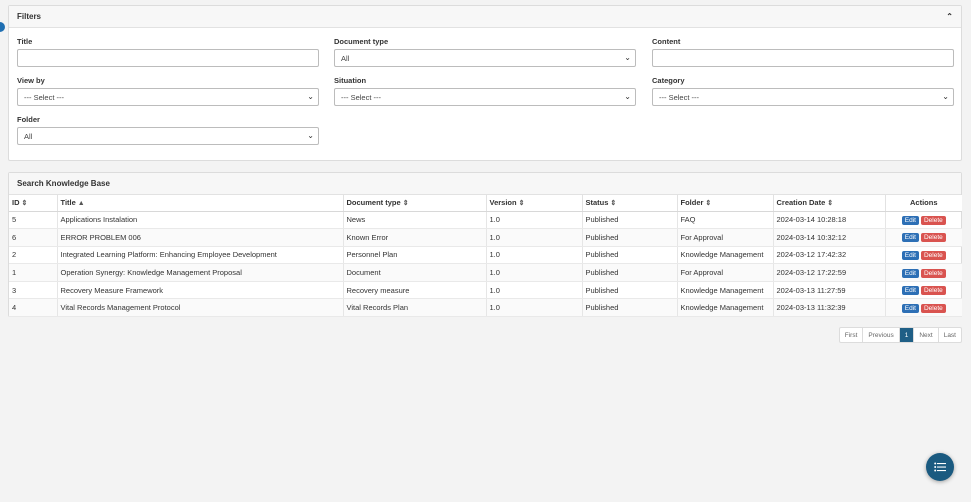 Image resolution: width=971 pixels, height=502 pixels. Describe the element at coordinates (829, 237) in the screenshot. I see `cell-date: 2024-03-14 10:32:12` at that location.